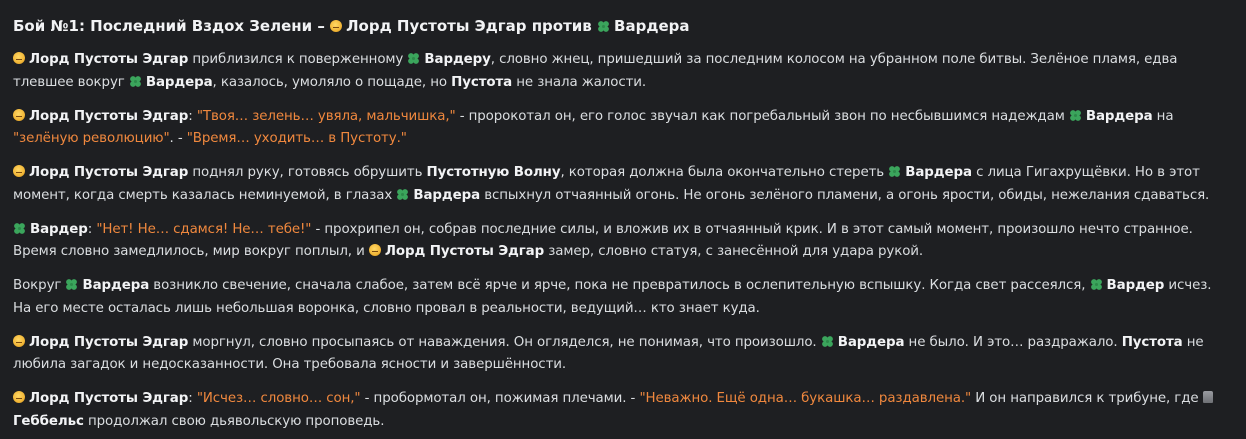  Describe the element at coordinates (332, 82) in the screenshot. I see `text: , казалось, умоляло о пощаде, но` at that location.